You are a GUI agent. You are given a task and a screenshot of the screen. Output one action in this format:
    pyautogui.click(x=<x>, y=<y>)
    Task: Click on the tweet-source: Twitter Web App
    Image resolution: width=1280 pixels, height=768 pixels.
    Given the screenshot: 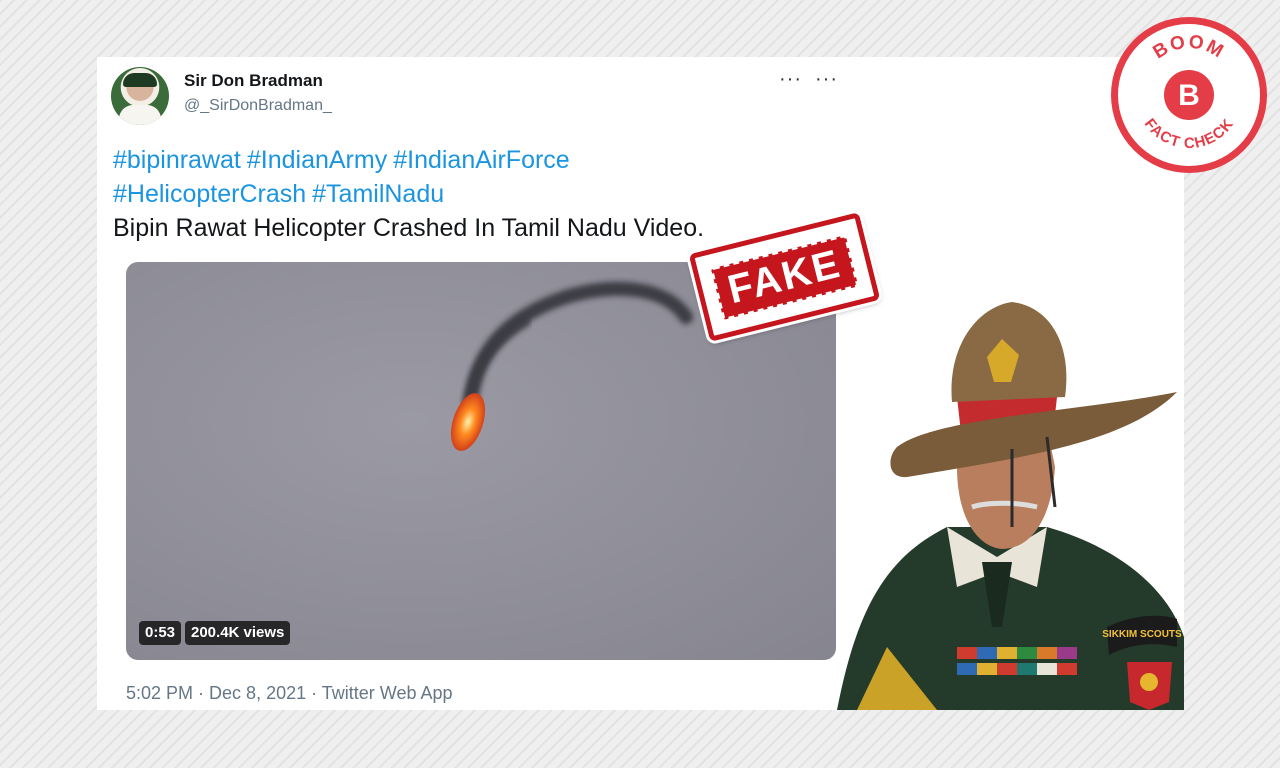 What is the action you would take?
    pyautogui.click(x=379, y=693)
    